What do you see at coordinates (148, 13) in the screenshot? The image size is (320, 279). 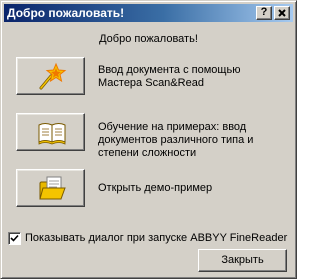 I see `title-bar: Добро пожаловать! ?` at bounding box center [148, 13].